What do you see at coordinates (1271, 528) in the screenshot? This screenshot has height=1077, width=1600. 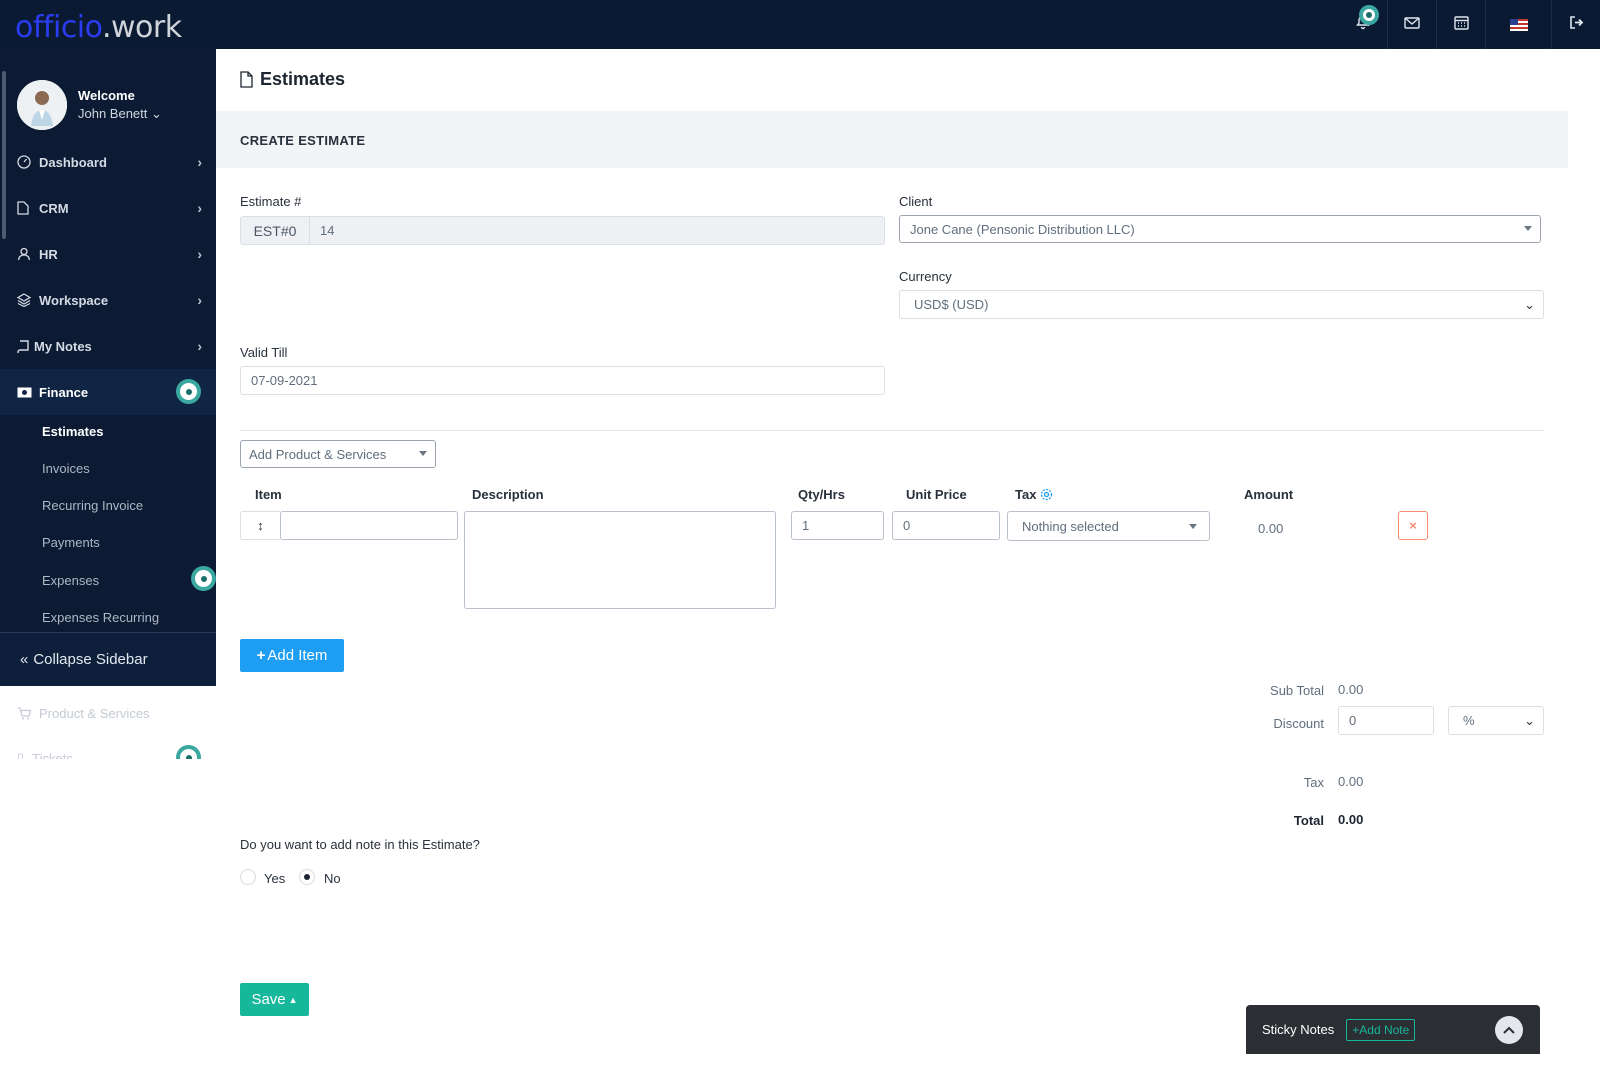 I see `item-amount: 0.00` at bounding box center [1271, 528].